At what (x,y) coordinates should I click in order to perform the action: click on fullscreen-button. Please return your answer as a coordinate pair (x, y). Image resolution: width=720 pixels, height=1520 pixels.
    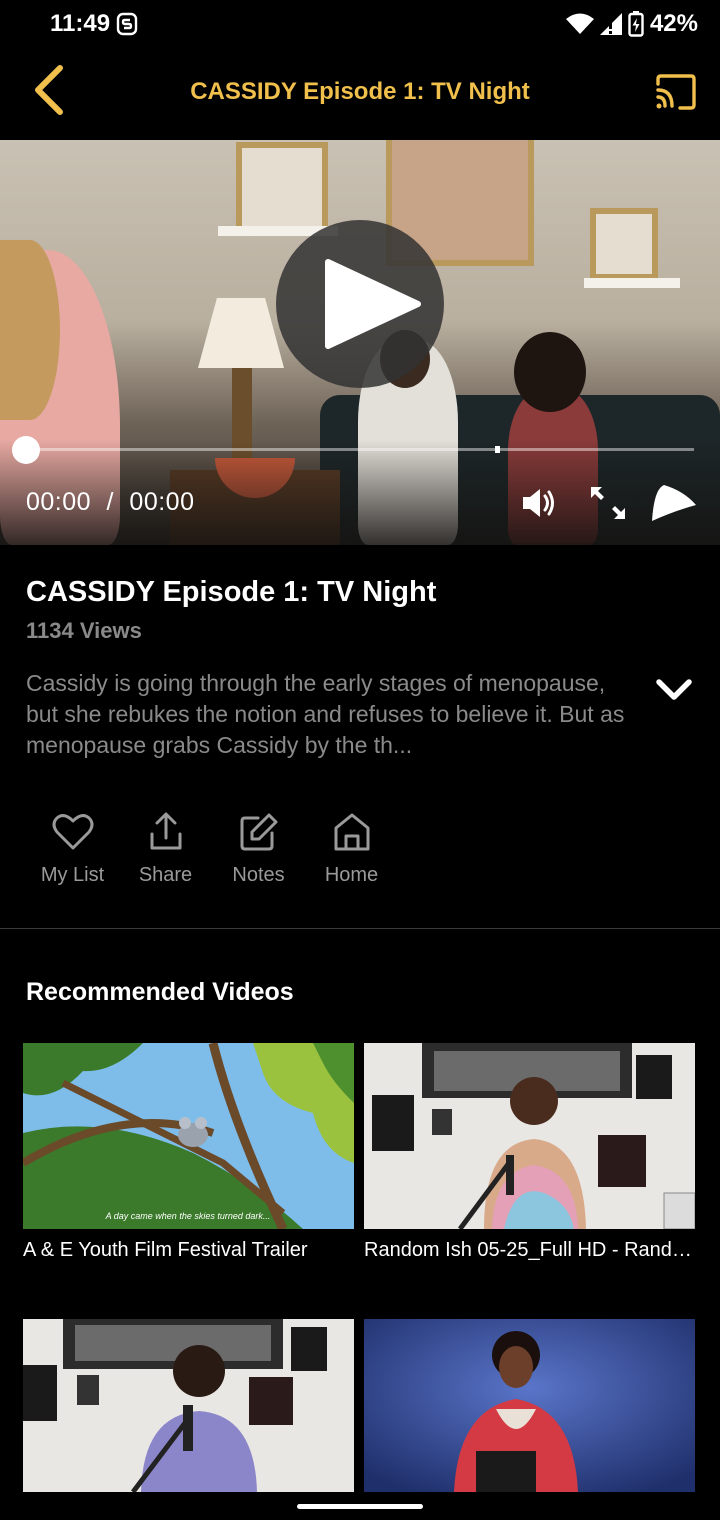
    Looking at the image, I should click on (608, 503).